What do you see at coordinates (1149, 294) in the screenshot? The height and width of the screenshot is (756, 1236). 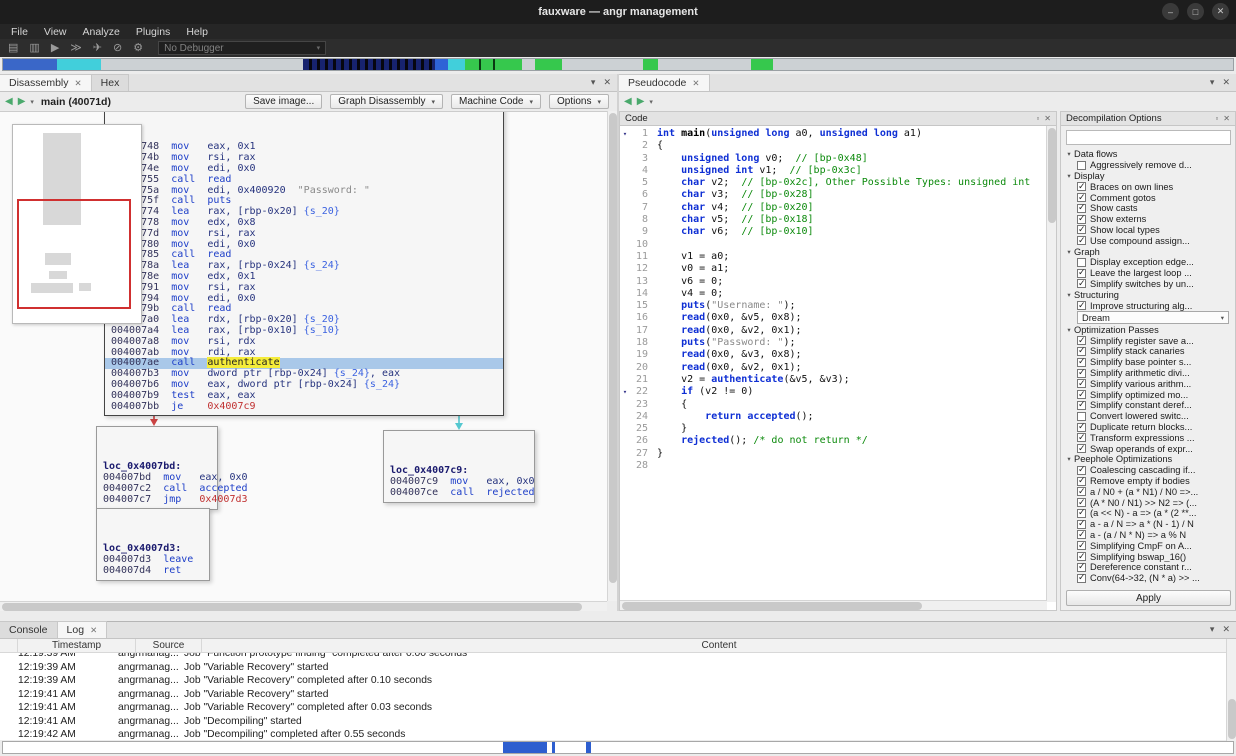 I see `option-row: ▾ ▾ Structuring` at bounding box center [1149, 294].